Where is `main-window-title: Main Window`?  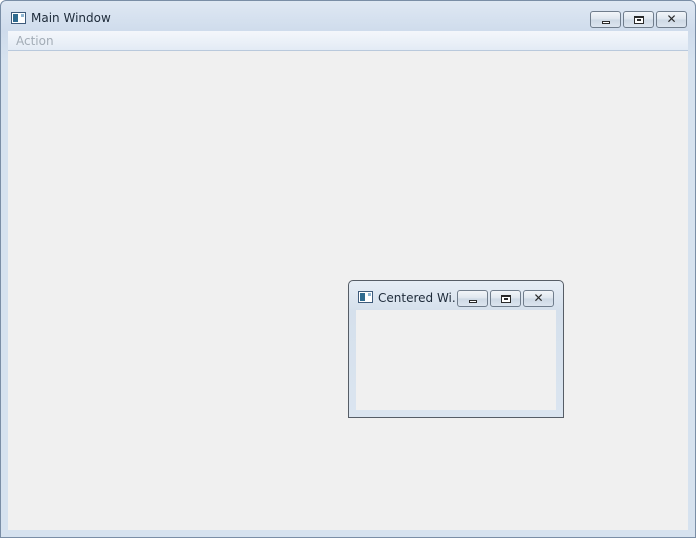 main-window-title: Main Window is located at coordinates (71, 18).